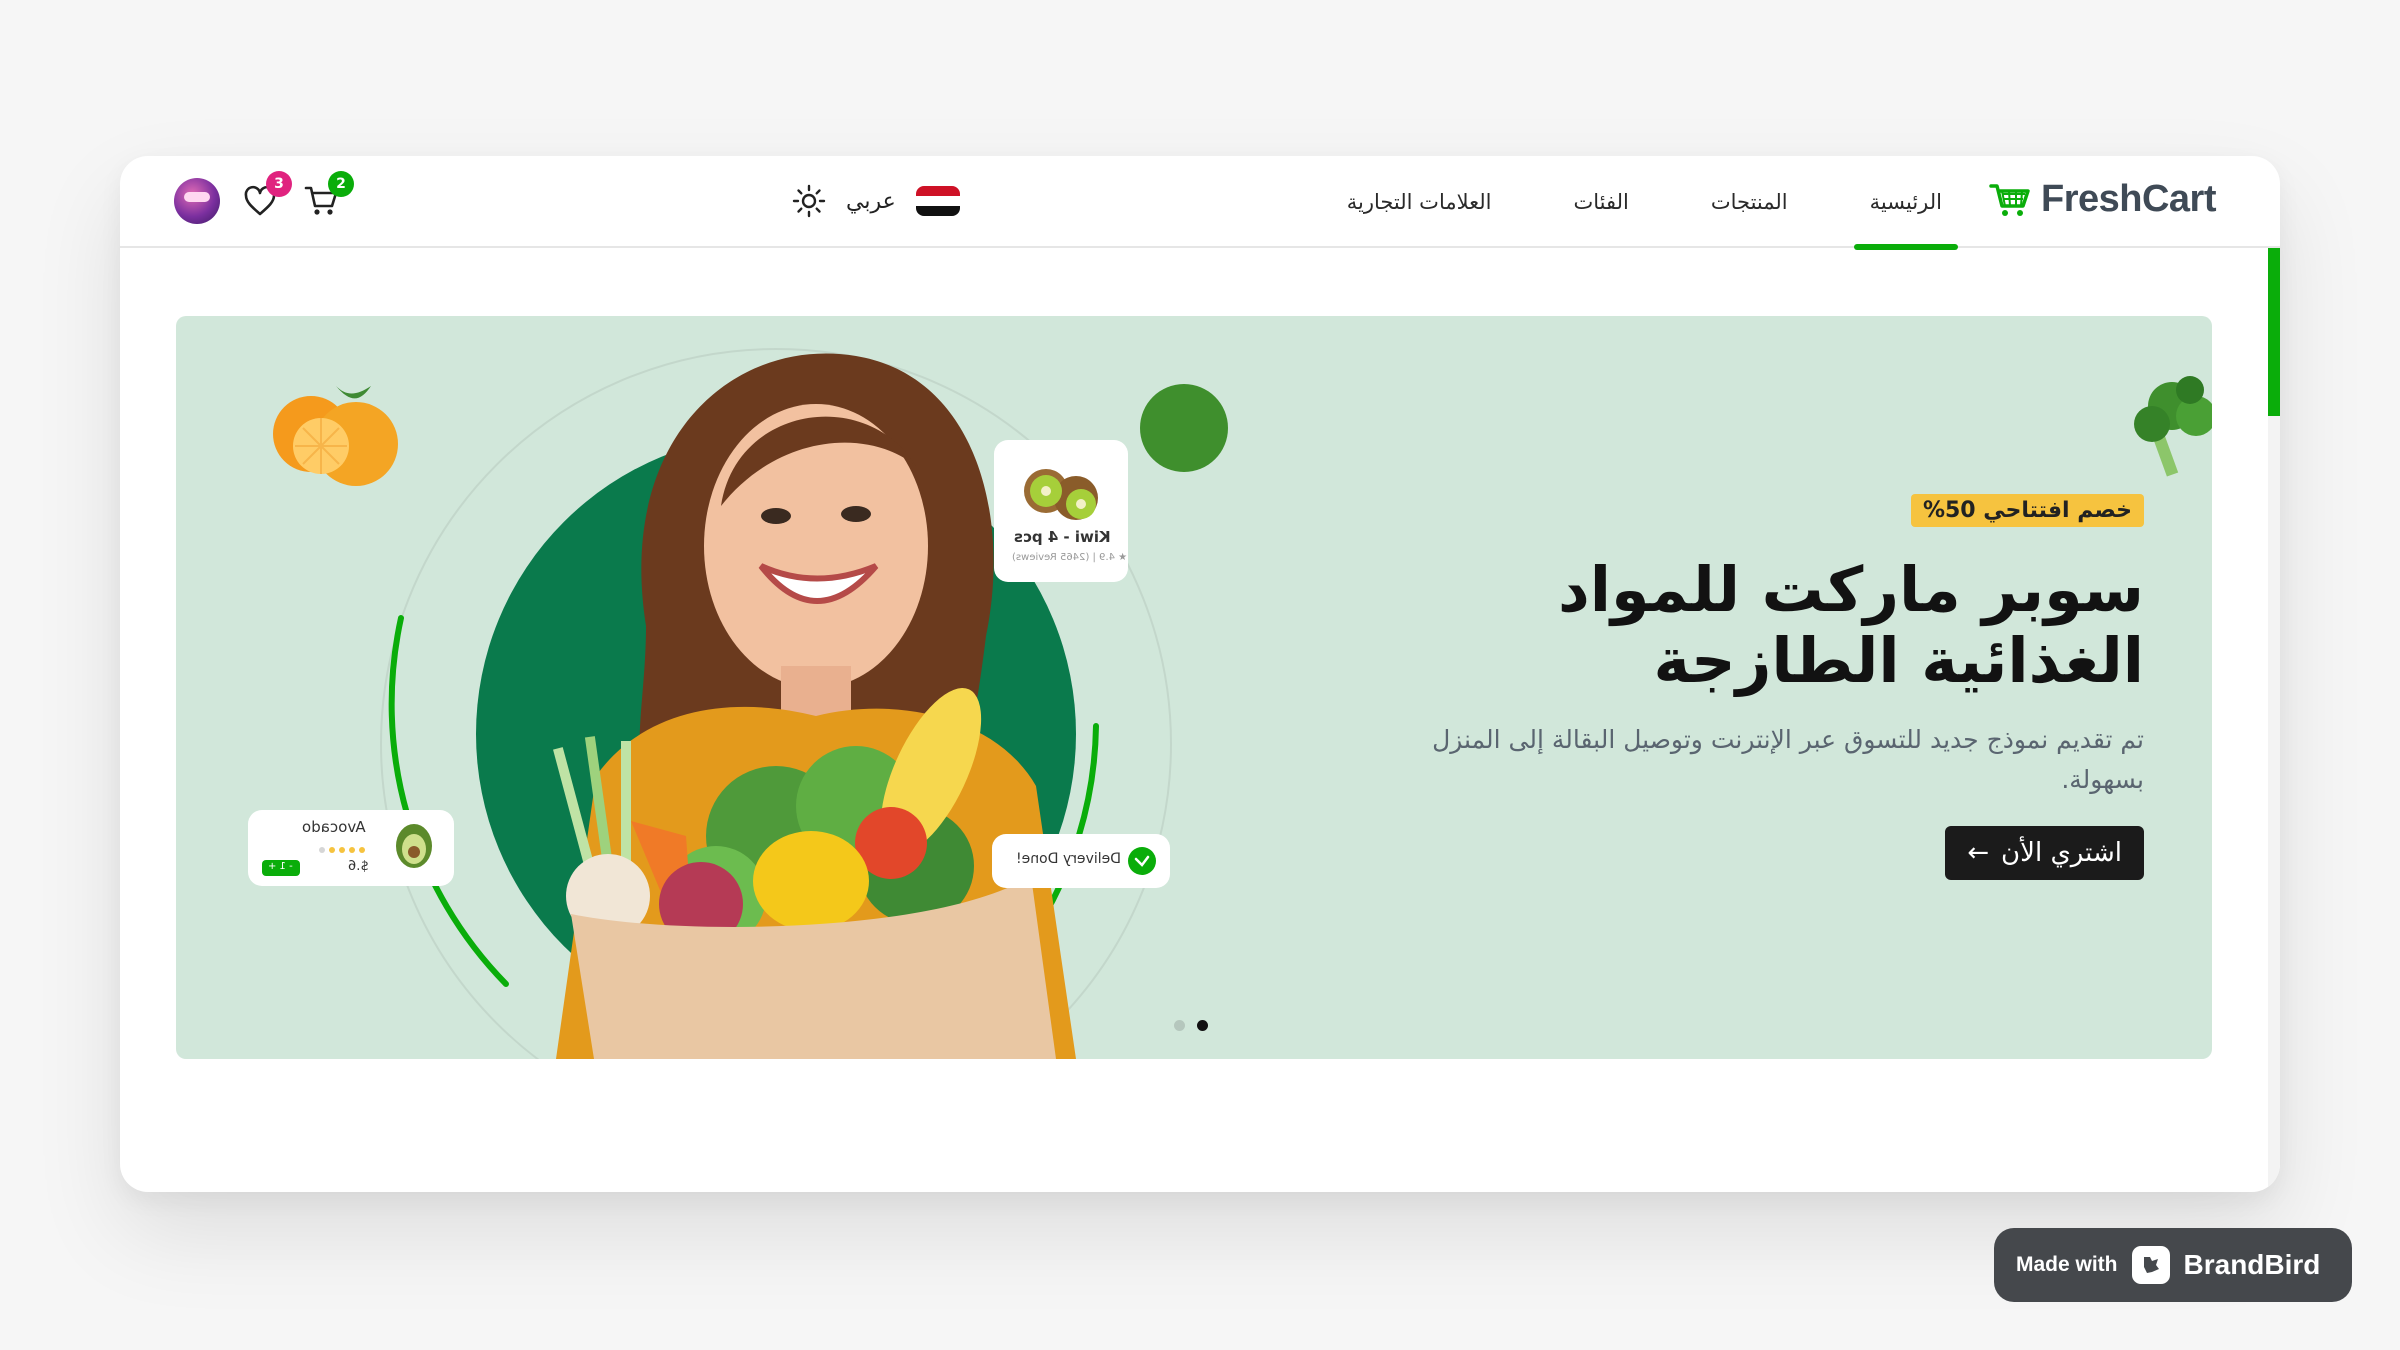  I want to click on shop-now-label: اشتري الأن, so click(2061, 853).